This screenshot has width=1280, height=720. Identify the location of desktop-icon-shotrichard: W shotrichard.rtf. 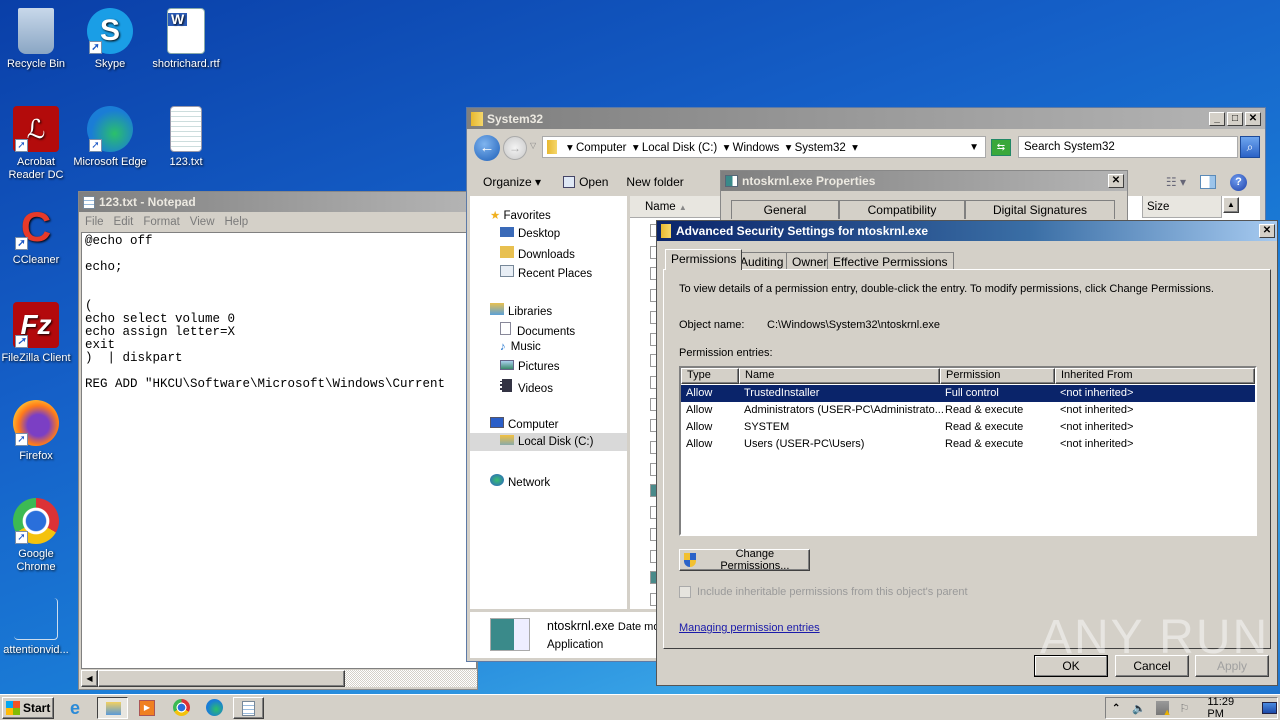
(186, 39).